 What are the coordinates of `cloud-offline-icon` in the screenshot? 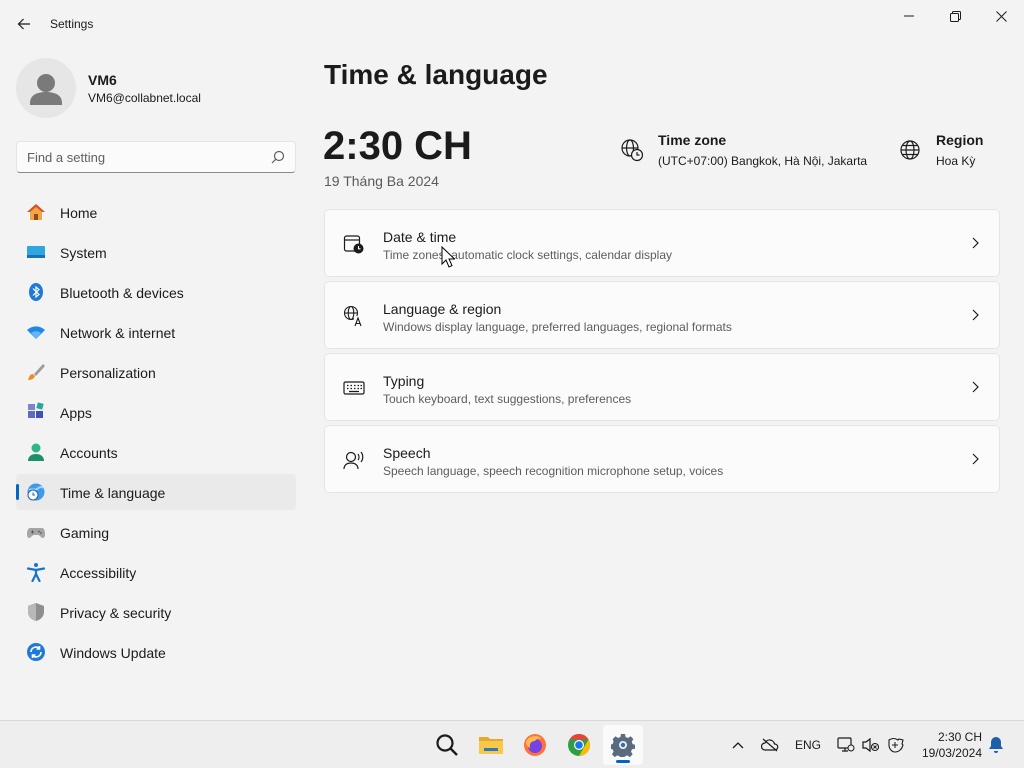 It's located at (770, 745).